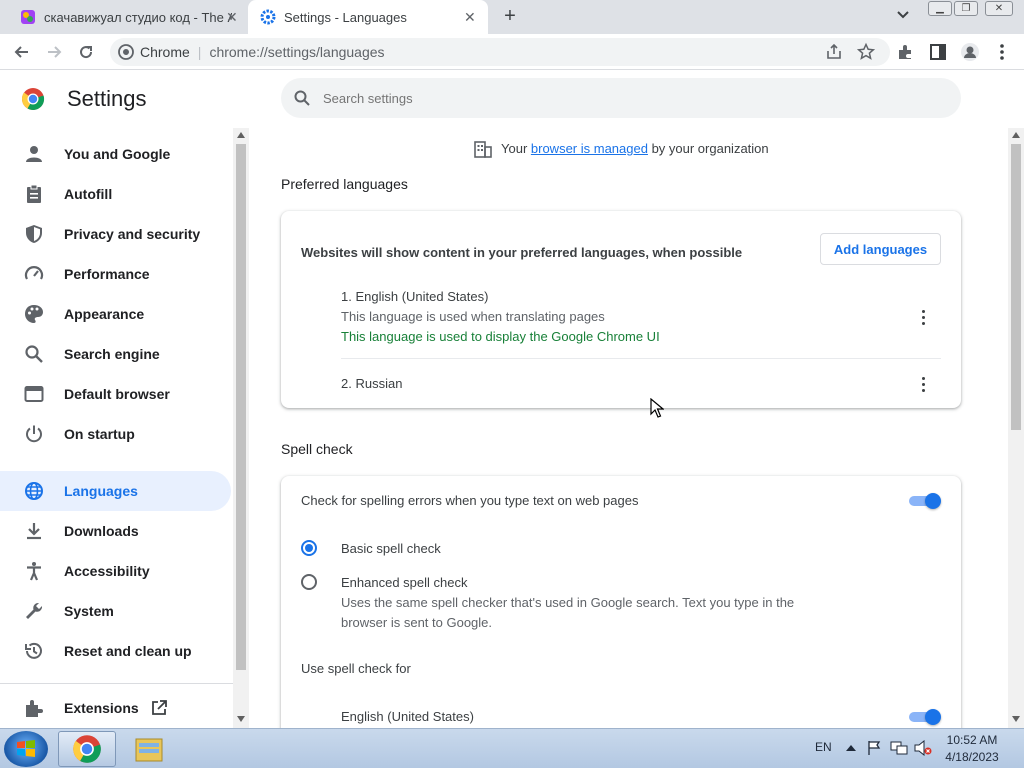 Image resolution: width=1024 pixels, height=768 pixels. What do you see at coordinates (87, 749) in the screenshot?
I see `taskbar-chrome-button` at bounding box center [87, 749].